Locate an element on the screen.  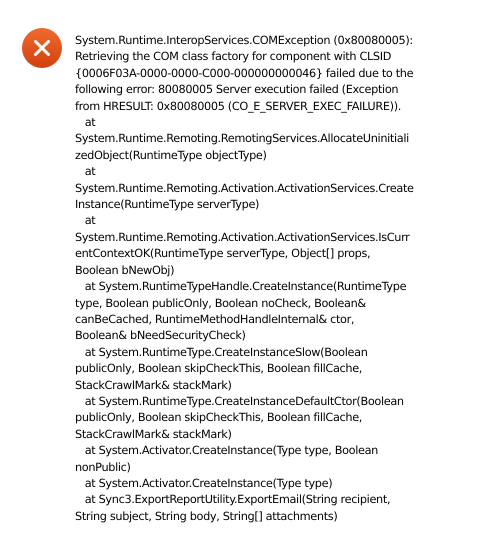
error-icon is located at coordinates (42, 48).